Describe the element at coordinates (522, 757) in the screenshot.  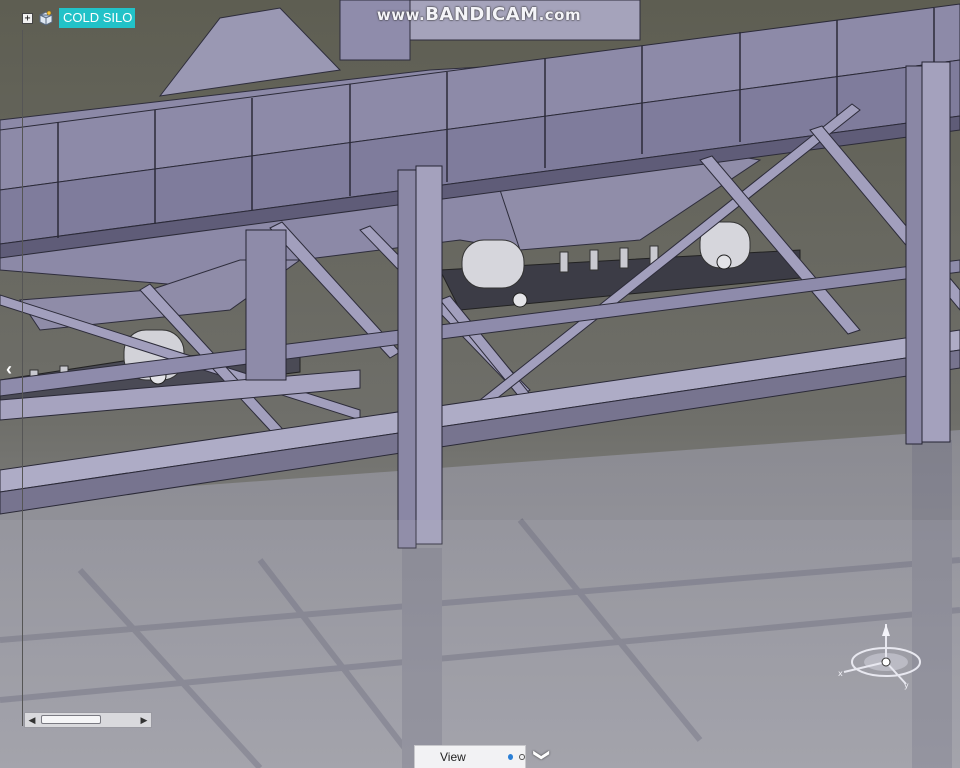
I see `page-dot-inactive` at that location.